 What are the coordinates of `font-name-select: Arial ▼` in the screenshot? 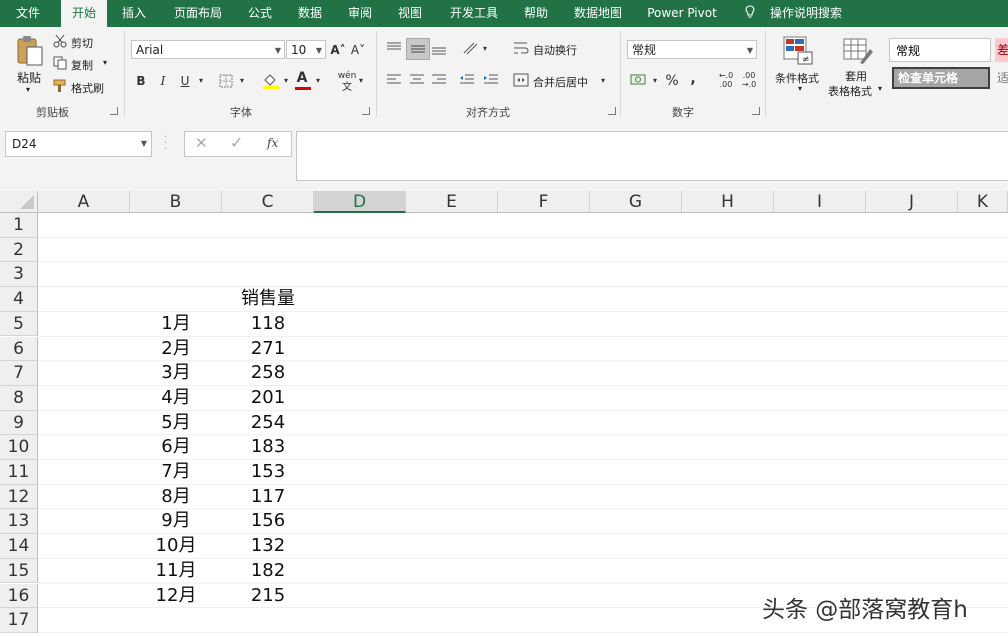 It's located at (208, 49).